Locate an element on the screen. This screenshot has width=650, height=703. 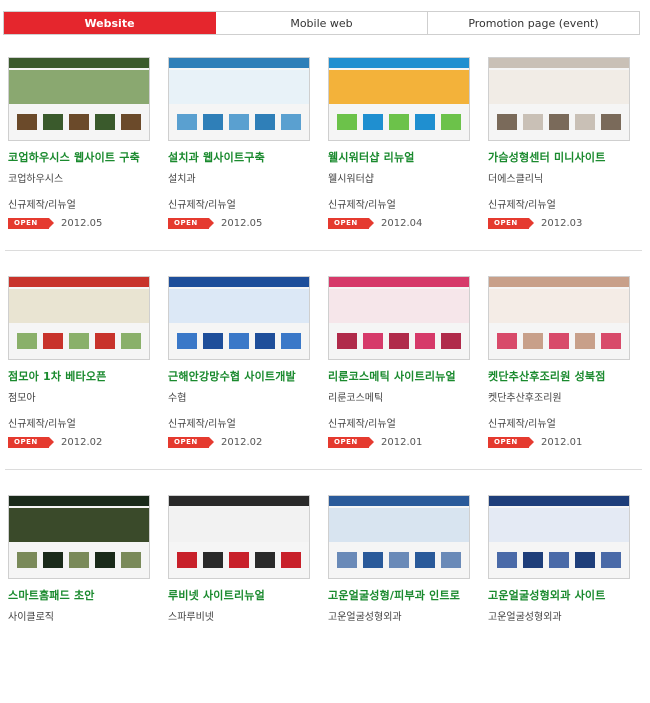
portfolio-card: 점모아 1차 베타오픈점모아신규제작/리뉴얼 OPEN 2012.02 is located at coordinates (80, 362).